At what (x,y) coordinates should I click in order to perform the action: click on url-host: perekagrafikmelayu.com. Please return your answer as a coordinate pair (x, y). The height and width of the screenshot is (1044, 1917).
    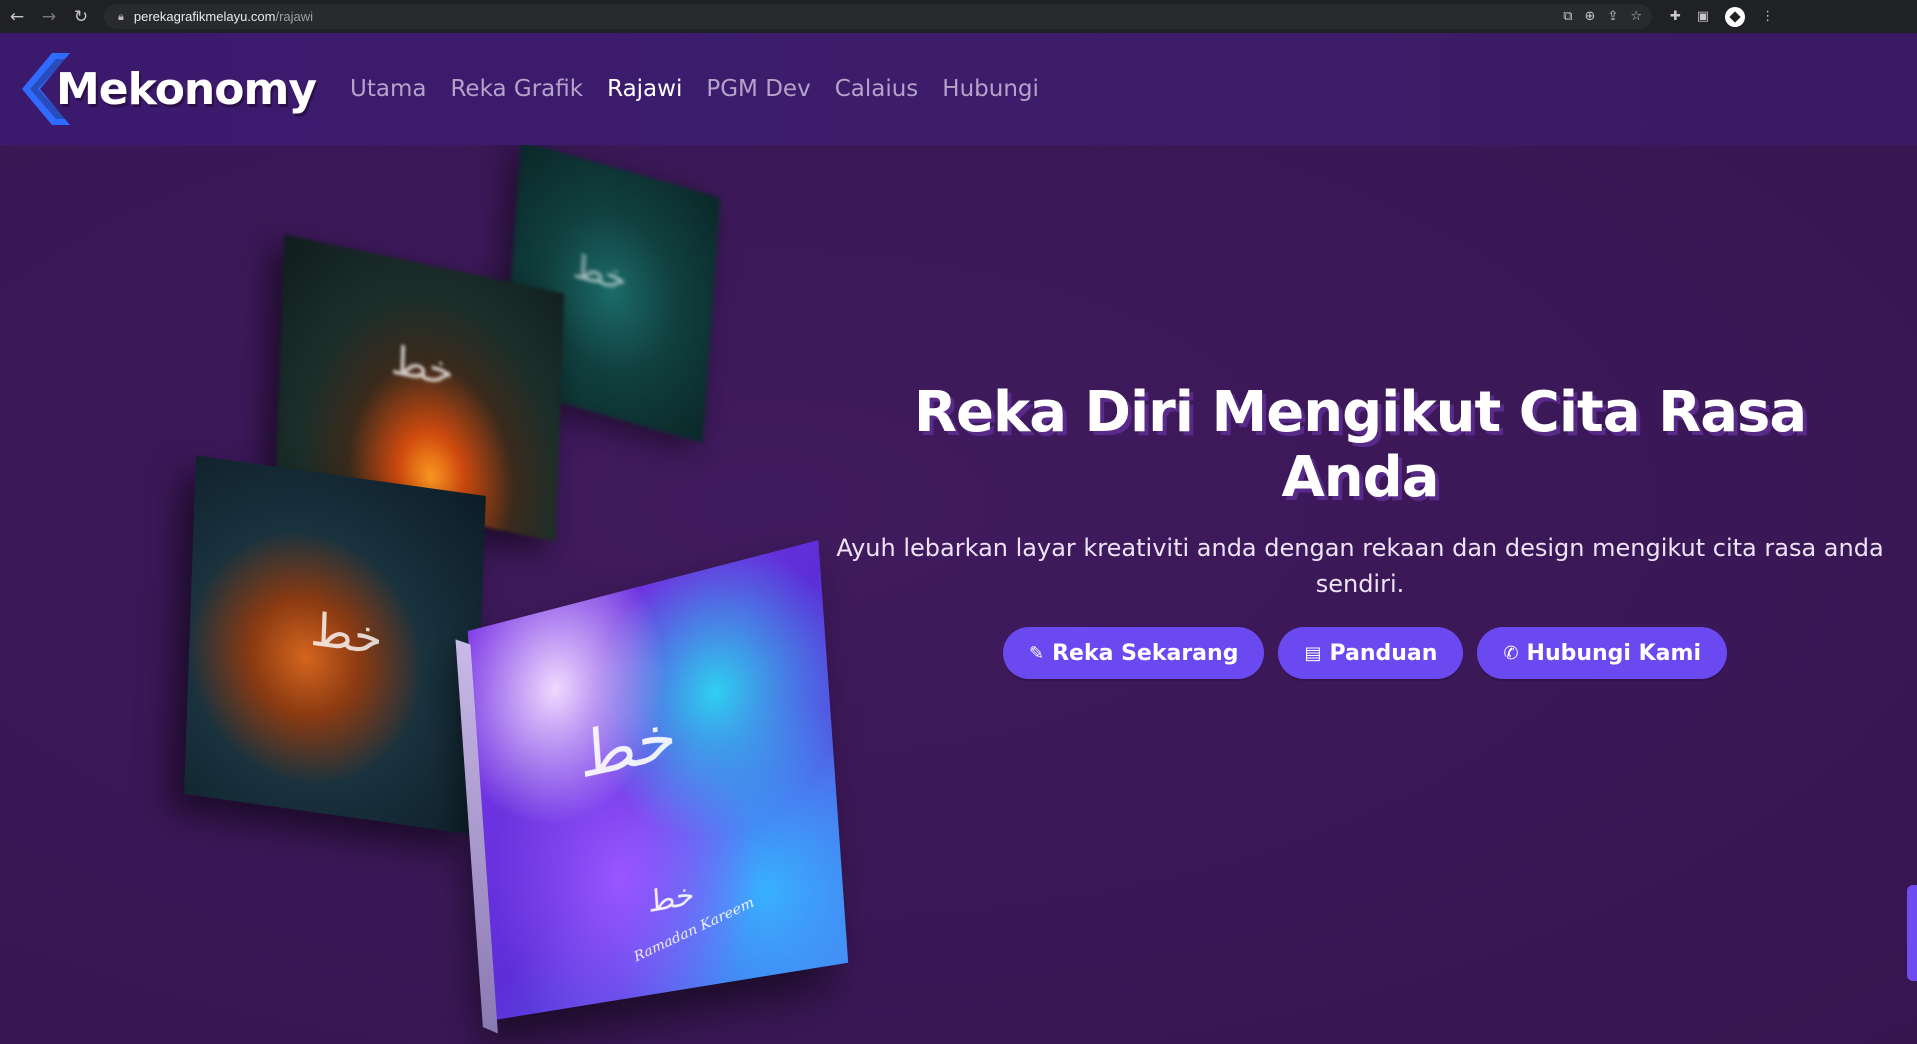
    Looking at the image, I should click on (204, 16).